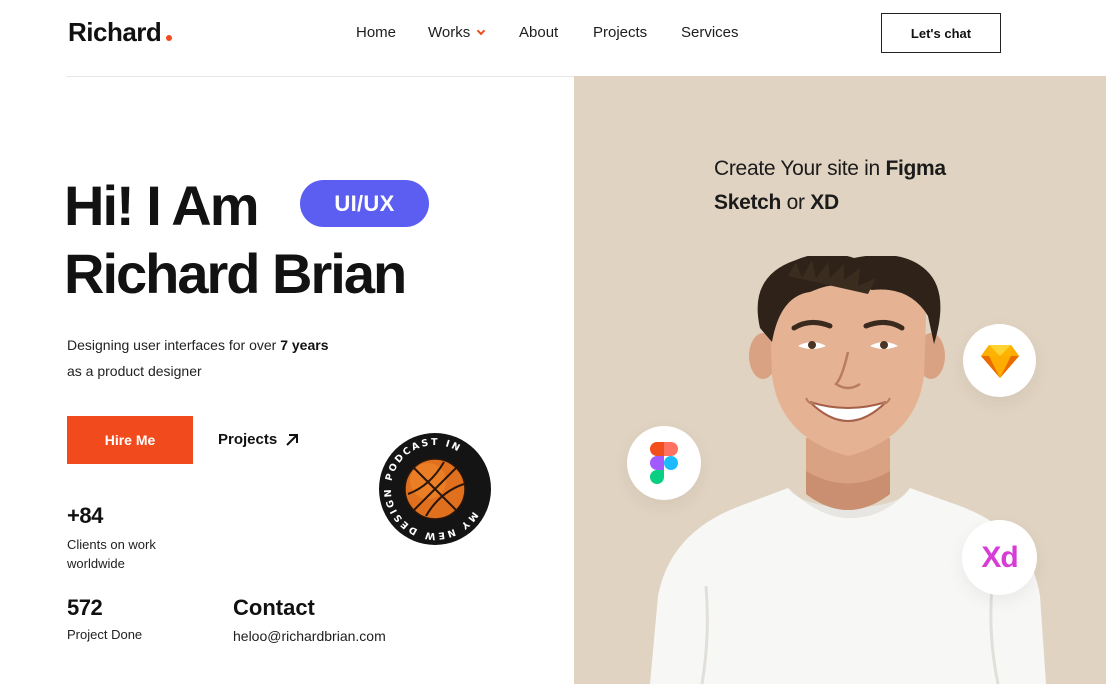  What do you see at coordinates (710, 32) in the screenshot?
I see `nav-services: Services` at bounding box center [710, 32].